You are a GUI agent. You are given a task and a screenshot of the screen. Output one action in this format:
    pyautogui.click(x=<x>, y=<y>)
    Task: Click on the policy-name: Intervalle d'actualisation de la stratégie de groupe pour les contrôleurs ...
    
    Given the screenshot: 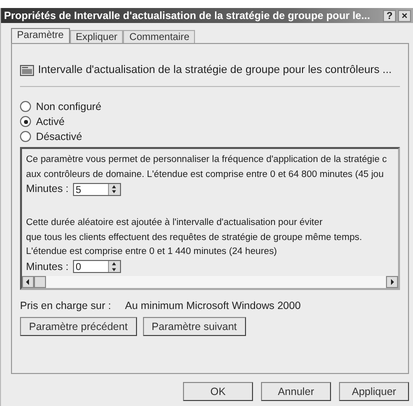 What is the action you would take?
    pyautogui.click(x=215, y=70)
    